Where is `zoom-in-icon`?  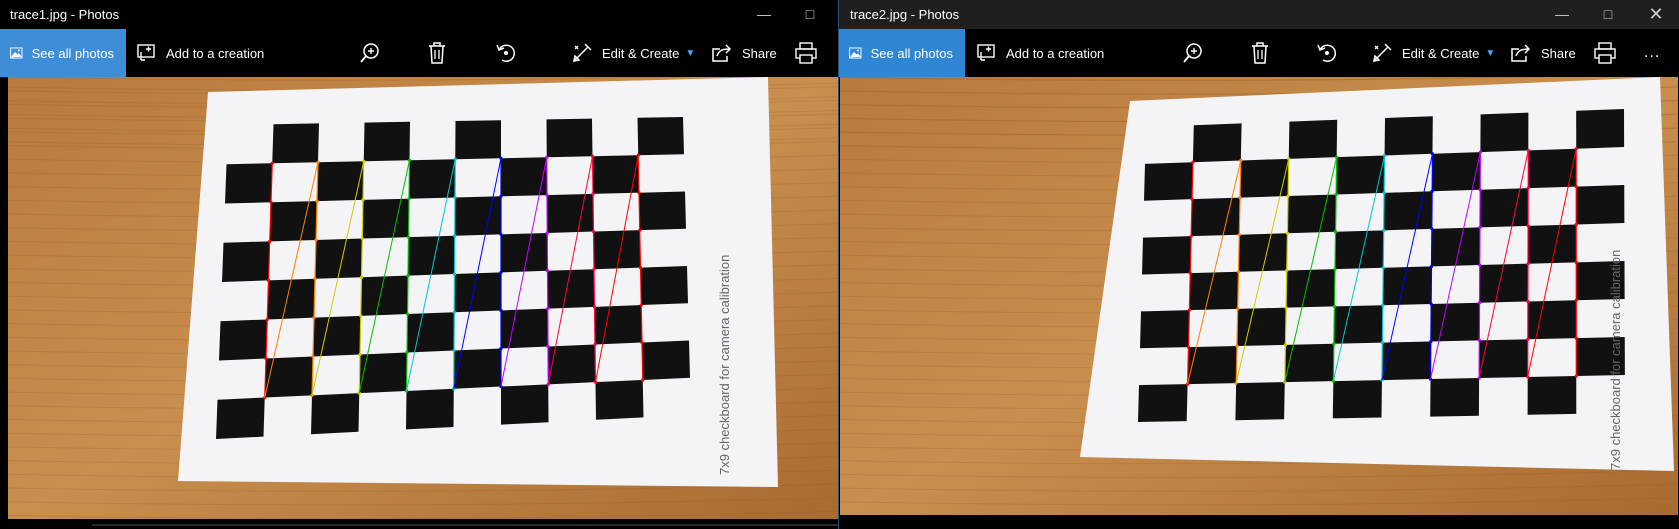 zoom-in-icon is located at coordinates (1192, 53).